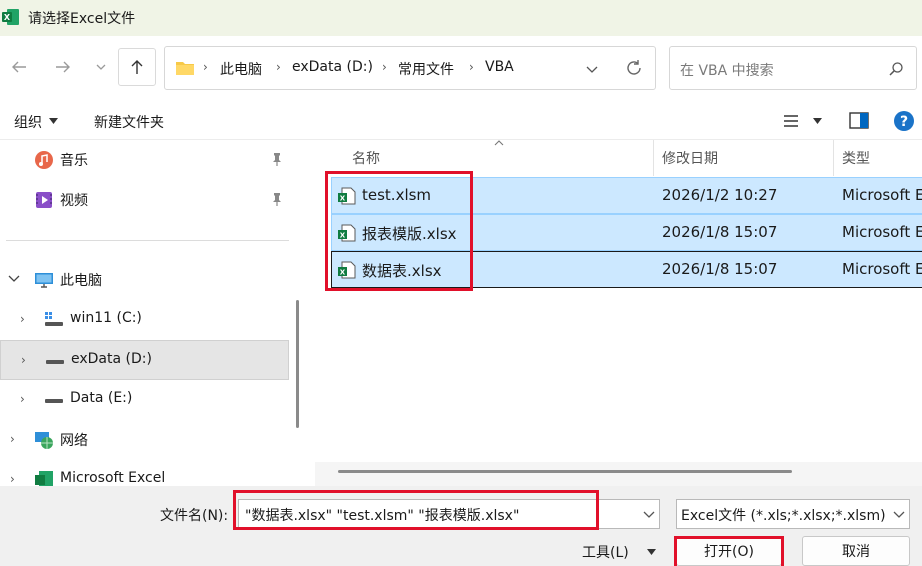 The width and height of the screenshot is (922, 566). I want to click on toolbar: 组织 新建文件夹 ?, so click(461, 121).